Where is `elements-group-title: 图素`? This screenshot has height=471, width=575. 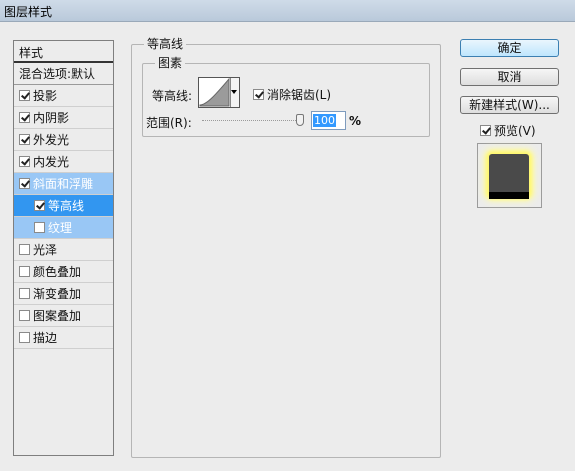 elements-group-title: 图素 is located at coordinates (170, 63).